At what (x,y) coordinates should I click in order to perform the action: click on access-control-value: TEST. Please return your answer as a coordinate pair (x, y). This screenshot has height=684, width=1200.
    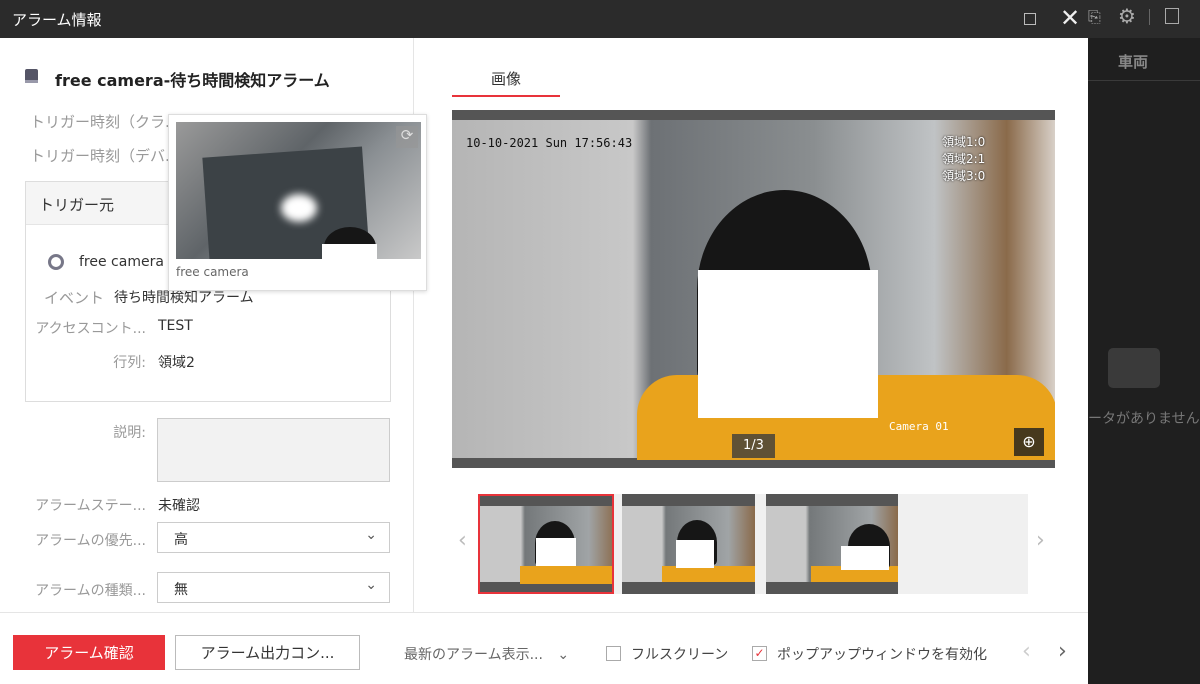
    Looking at the image, I should click on (175, 326).